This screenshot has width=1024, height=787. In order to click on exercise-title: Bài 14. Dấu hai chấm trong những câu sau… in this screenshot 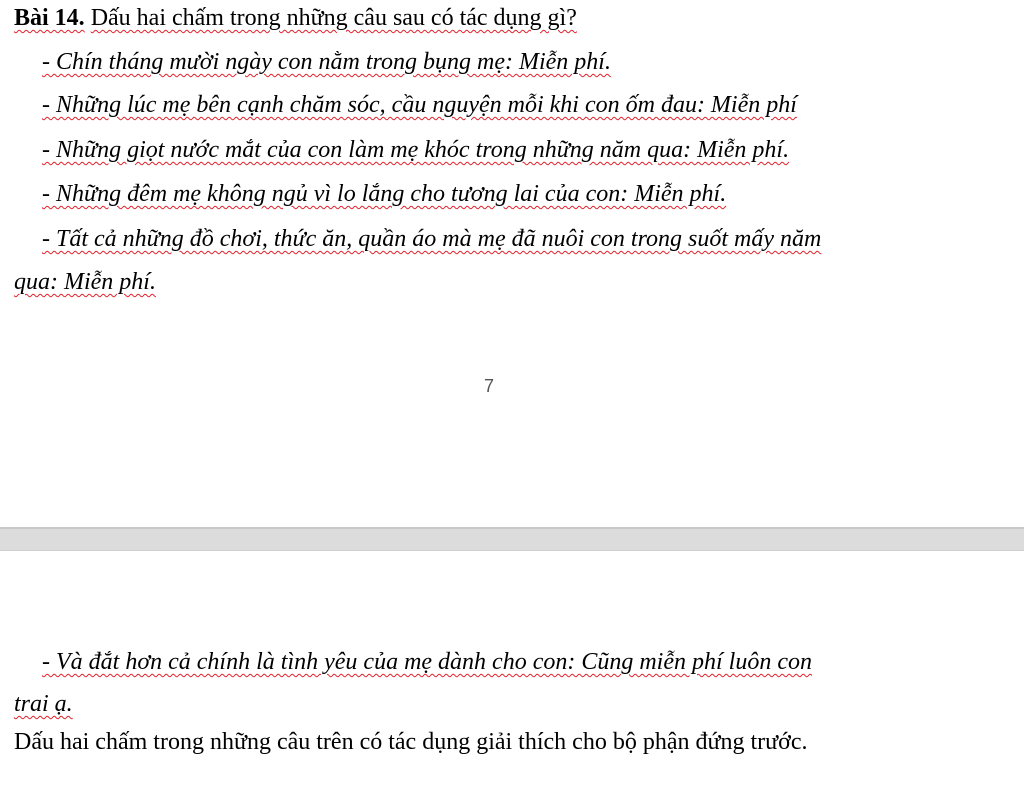, I will do `click(295, 18)`.